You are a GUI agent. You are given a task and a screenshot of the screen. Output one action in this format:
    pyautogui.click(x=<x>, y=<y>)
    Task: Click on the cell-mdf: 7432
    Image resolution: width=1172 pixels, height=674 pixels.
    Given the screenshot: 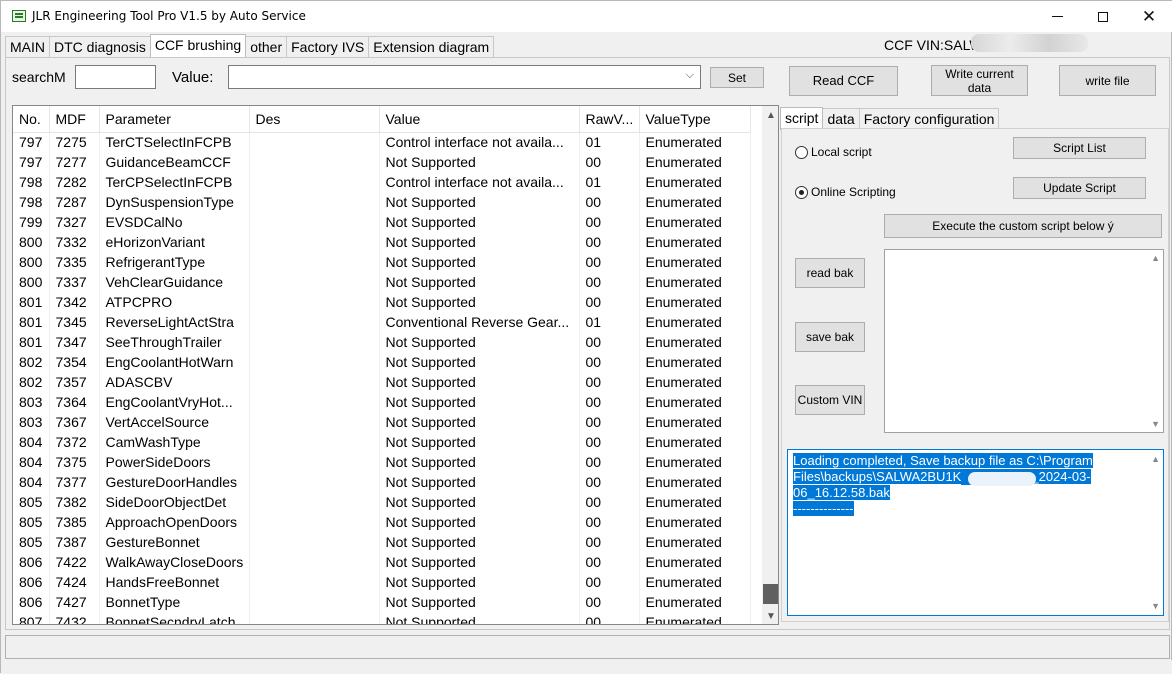 What is the action you would take?
    pyautogui.click(x=74, y=618)
    